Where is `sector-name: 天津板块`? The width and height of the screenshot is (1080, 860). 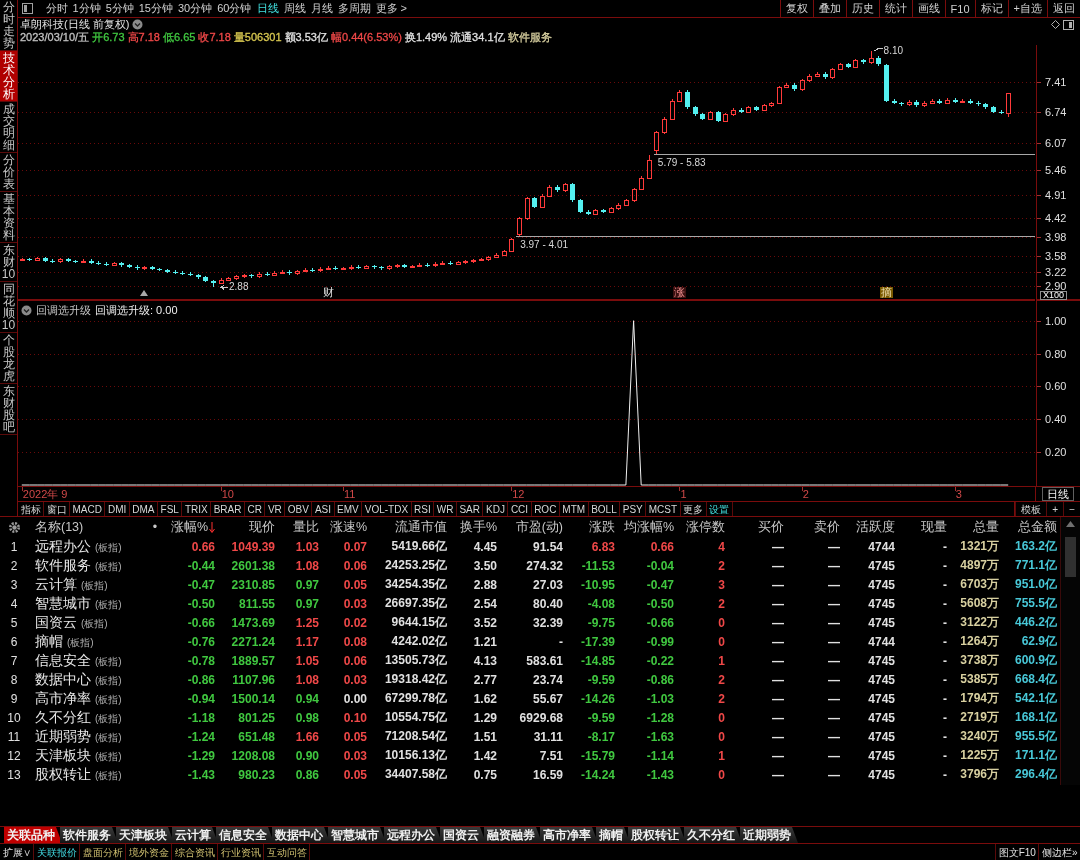 sector-name: 天津板块 is located at coordinates (63, 755).